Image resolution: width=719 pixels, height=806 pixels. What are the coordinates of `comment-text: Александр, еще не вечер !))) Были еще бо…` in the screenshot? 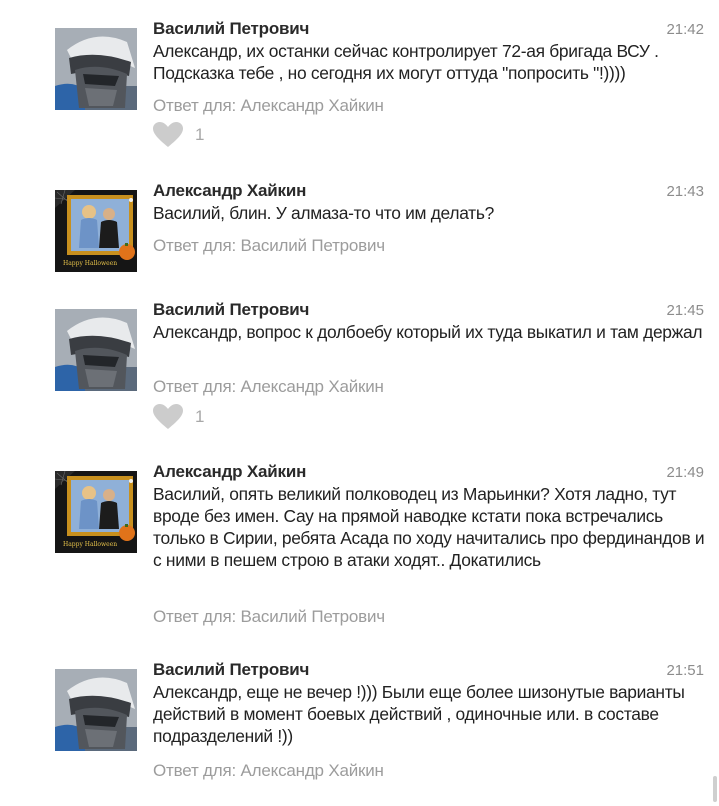 It's located at (419, 714).